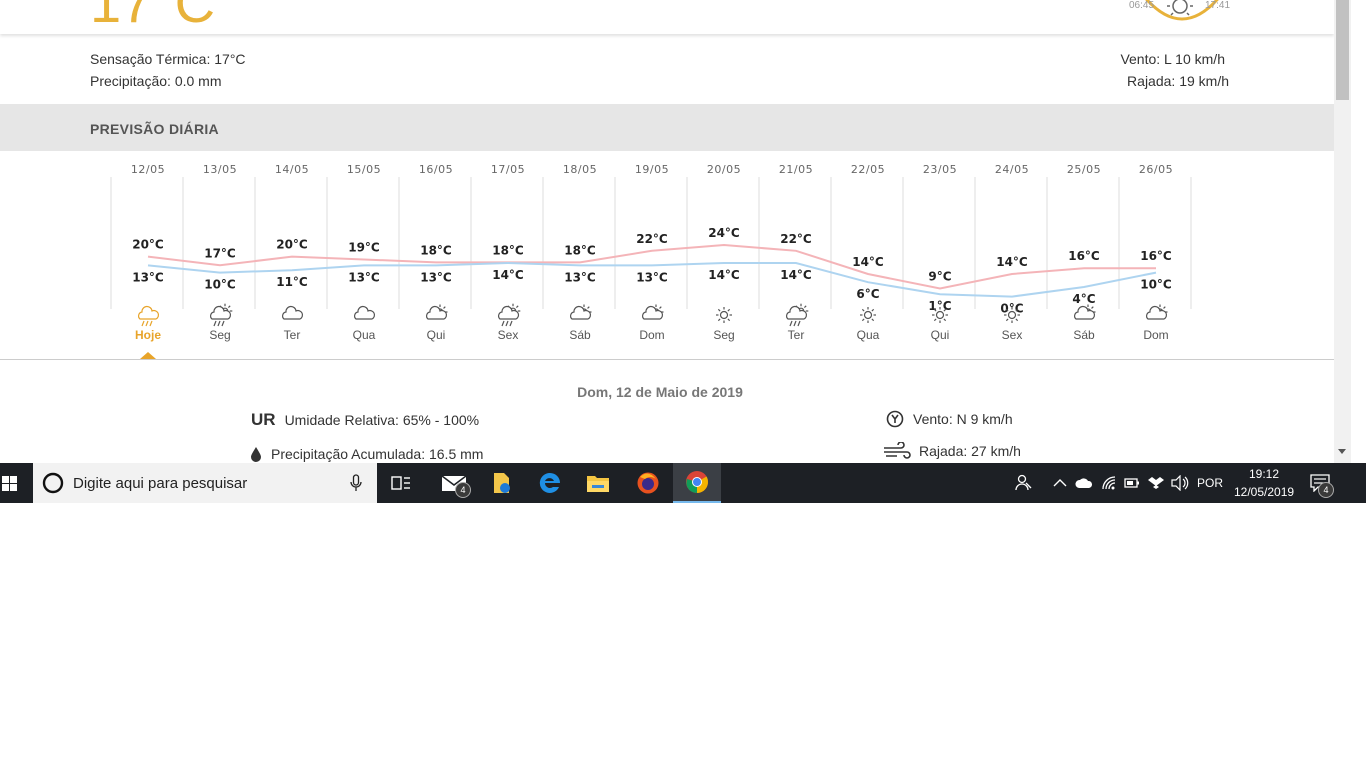 The image size is (1366, 768). Describe the element at coordinates (263, 419) in the screenshot. I see `humidity-abbr: UR` at that location.